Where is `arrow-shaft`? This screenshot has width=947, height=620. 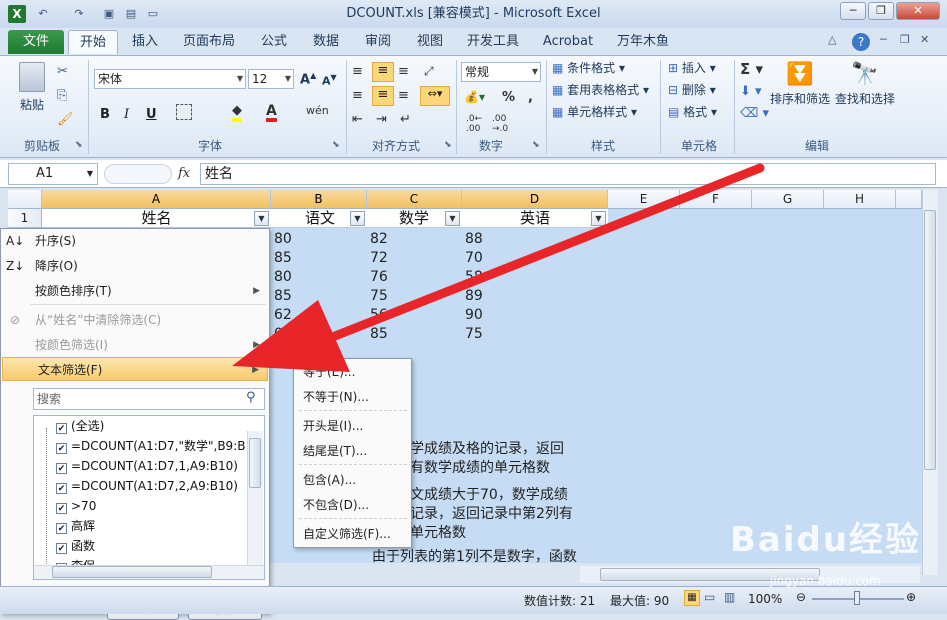 arrow-shaft is located at coordinates (545, 253).